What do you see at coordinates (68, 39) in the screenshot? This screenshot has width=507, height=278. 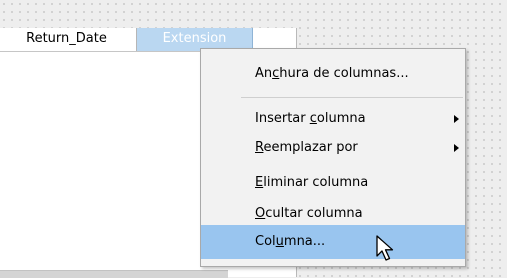 I see `column-header-return-date: Return_Date` at bounding box center [68, 39].